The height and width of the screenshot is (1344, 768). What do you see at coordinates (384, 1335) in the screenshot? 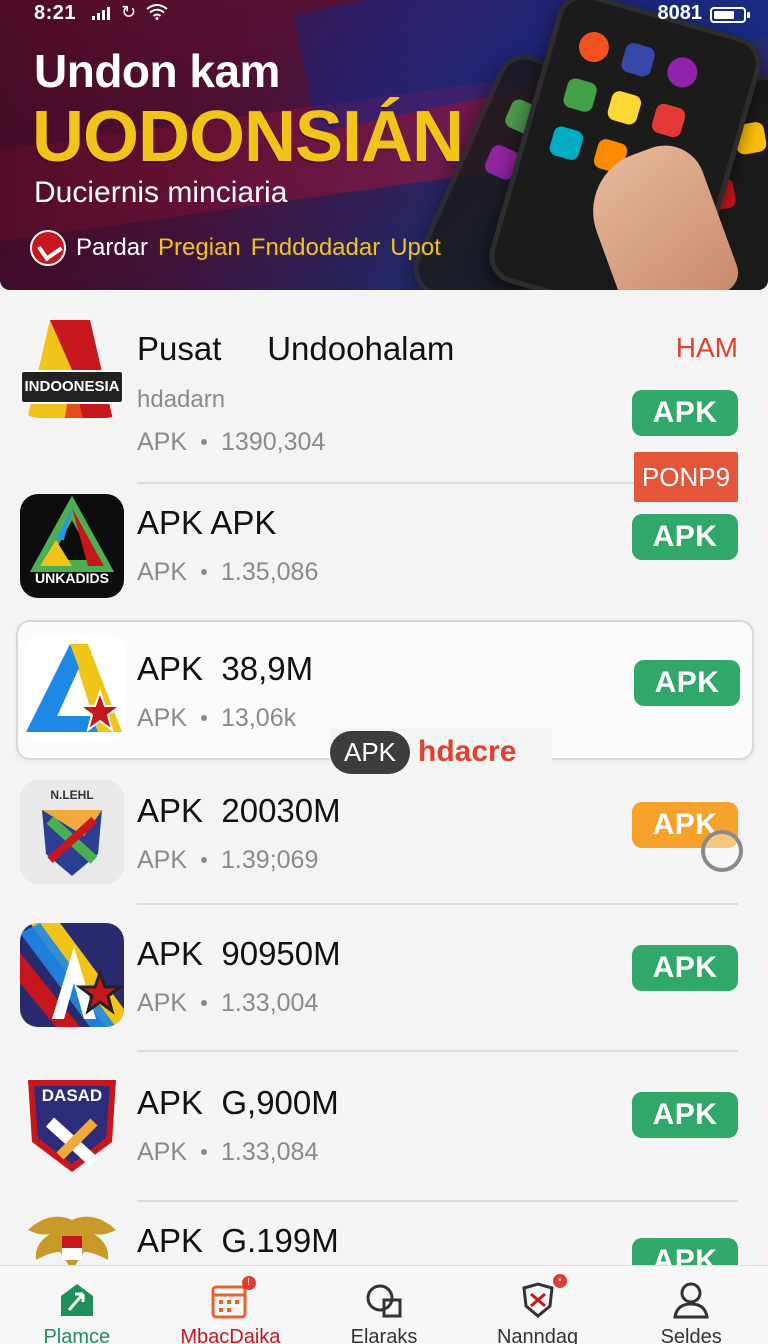
I see `tab-label: Elaraks` at bounding box center [384, 1335].